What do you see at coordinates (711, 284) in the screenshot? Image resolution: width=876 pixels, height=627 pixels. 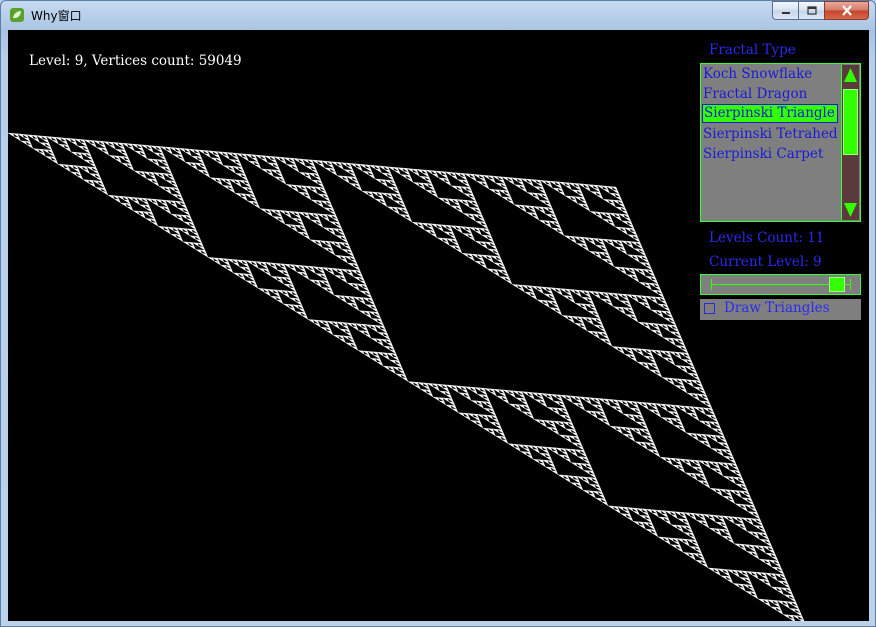 I see `slider-tick-min` at bounding box center [711, 284].